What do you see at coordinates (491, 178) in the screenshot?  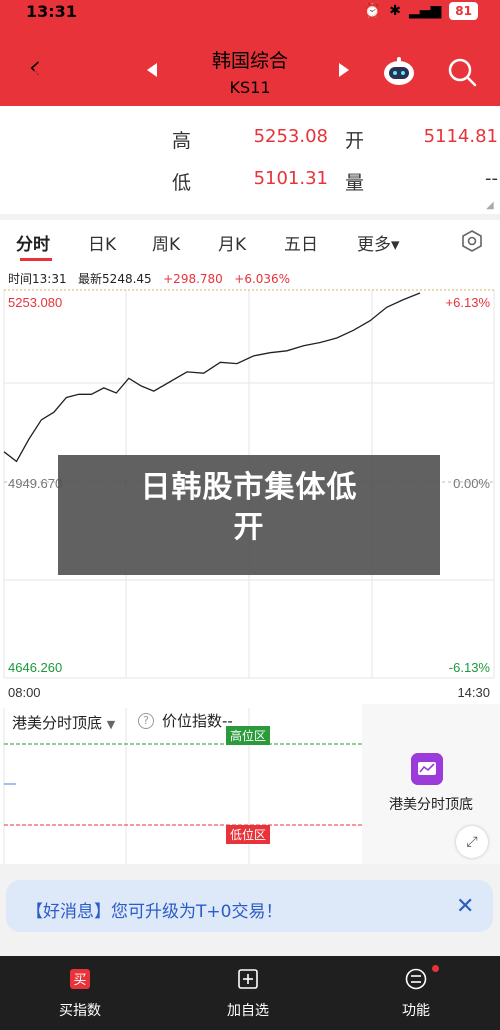 I see `volume-value: --` at bounding box center [491, 178].